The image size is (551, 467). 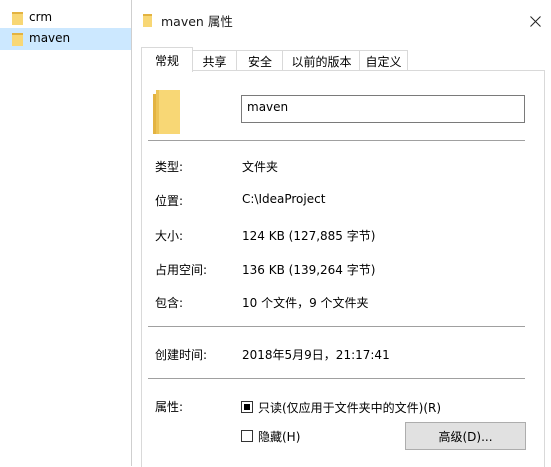 What do you see at coordinates (309, 270) in the screenshot?
I see `size-on-disk-value: 136 KB (139,264 字节)` at bounding box center [309, 270].